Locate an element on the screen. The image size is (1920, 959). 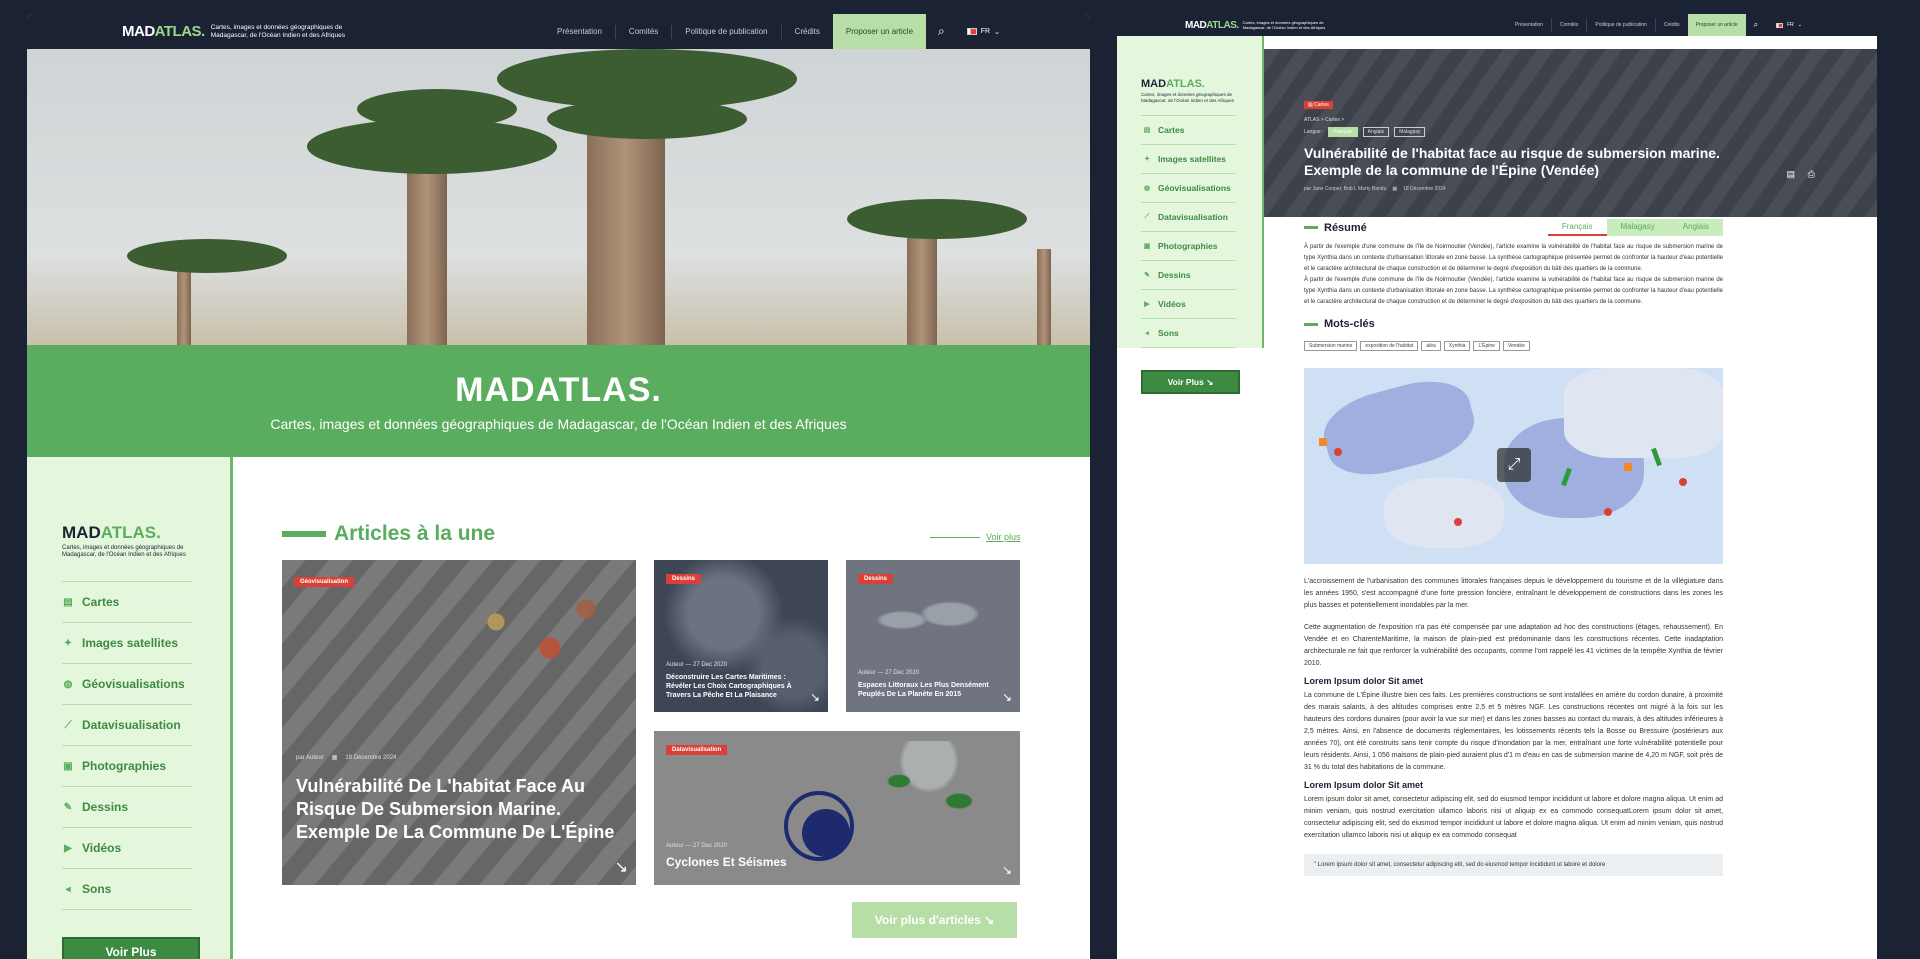
language-label: Langue : is located at coordinates (1314, 132).